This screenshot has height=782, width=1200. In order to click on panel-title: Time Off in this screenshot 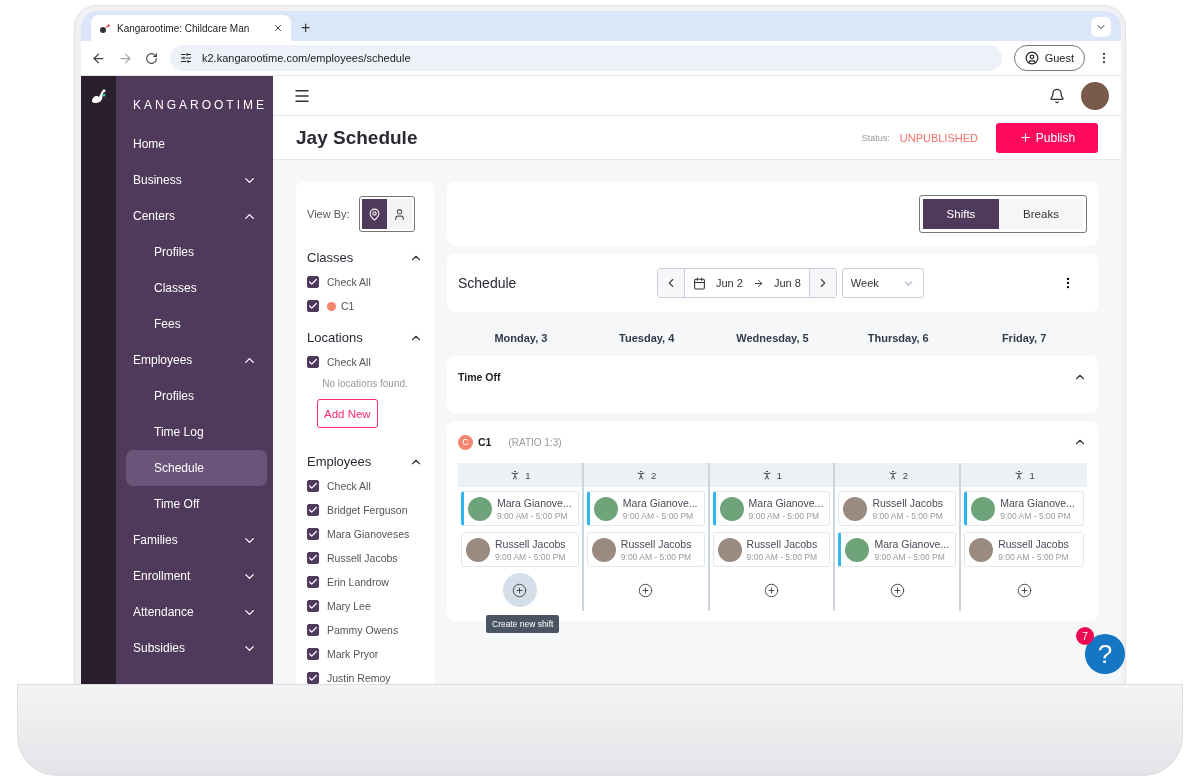, I will do `click(479, 377)`.